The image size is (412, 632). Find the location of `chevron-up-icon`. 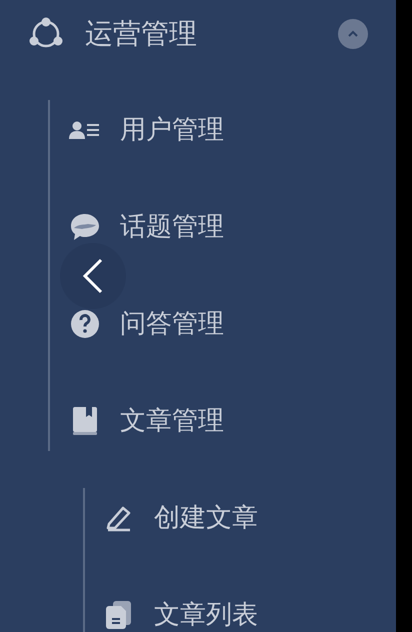

chevron-up-icon is located at coordinates (353, 34).